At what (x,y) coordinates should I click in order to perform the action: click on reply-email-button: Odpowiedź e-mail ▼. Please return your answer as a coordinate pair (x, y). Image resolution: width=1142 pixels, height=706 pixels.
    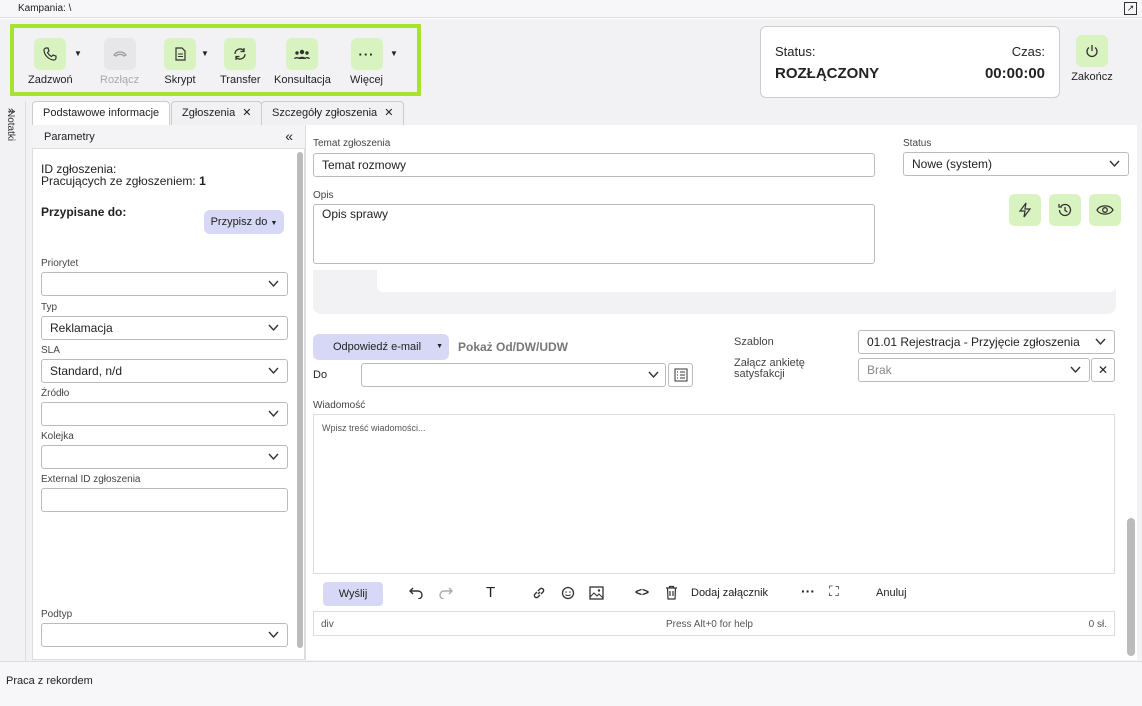
    Looking at the image, I should click on (381, 347).